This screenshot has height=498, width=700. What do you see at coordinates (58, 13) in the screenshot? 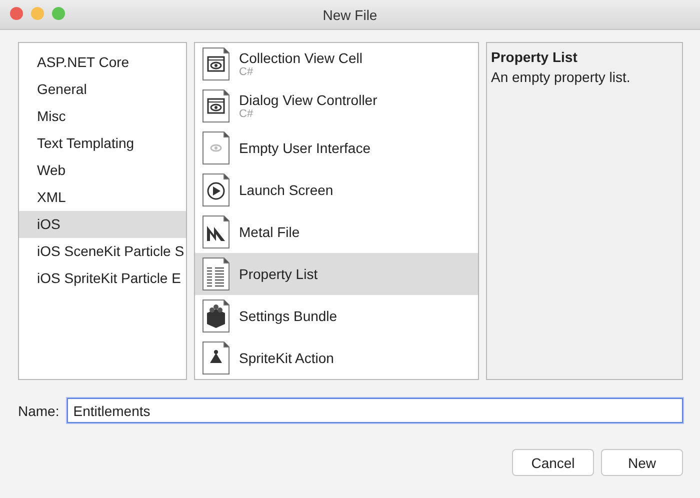
I see `zoom-button` at bounding box center [58, 13].